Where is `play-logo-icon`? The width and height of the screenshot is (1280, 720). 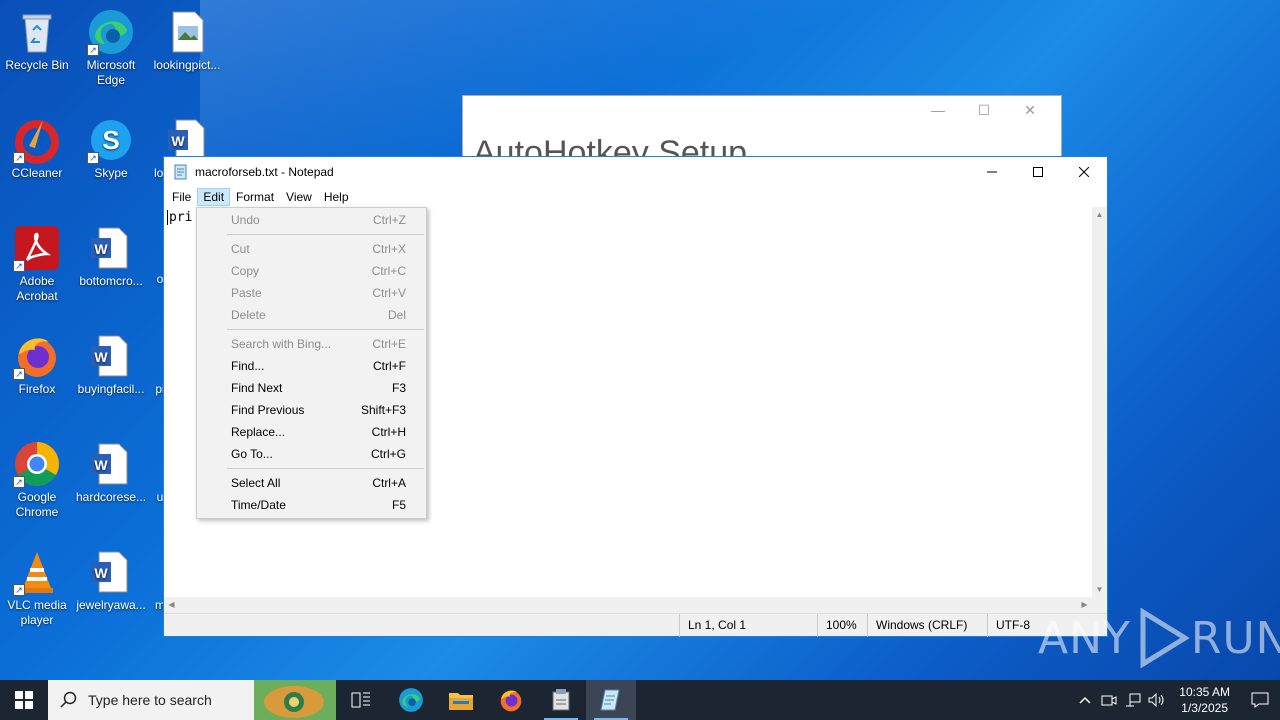 play-logo-icon is located at coordinates (1165, 638).